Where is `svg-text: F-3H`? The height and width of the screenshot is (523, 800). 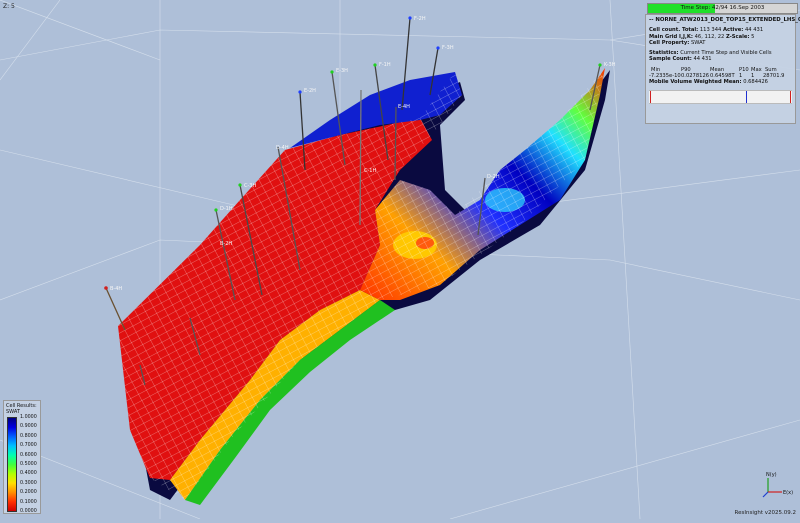
svg-text: F-3H is located at coordinates (448, 48).